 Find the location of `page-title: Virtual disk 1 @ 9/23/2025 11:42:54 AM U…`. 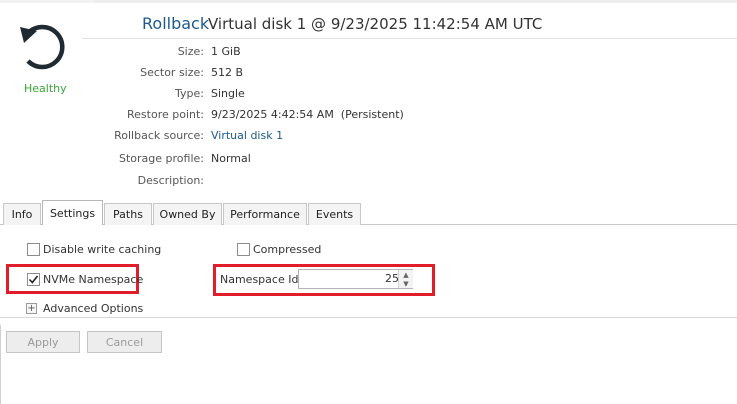

page-title: Virtual disk 1 @ 9/23/2025 11:42:54 AM U… is located at coordinates (375, 24).